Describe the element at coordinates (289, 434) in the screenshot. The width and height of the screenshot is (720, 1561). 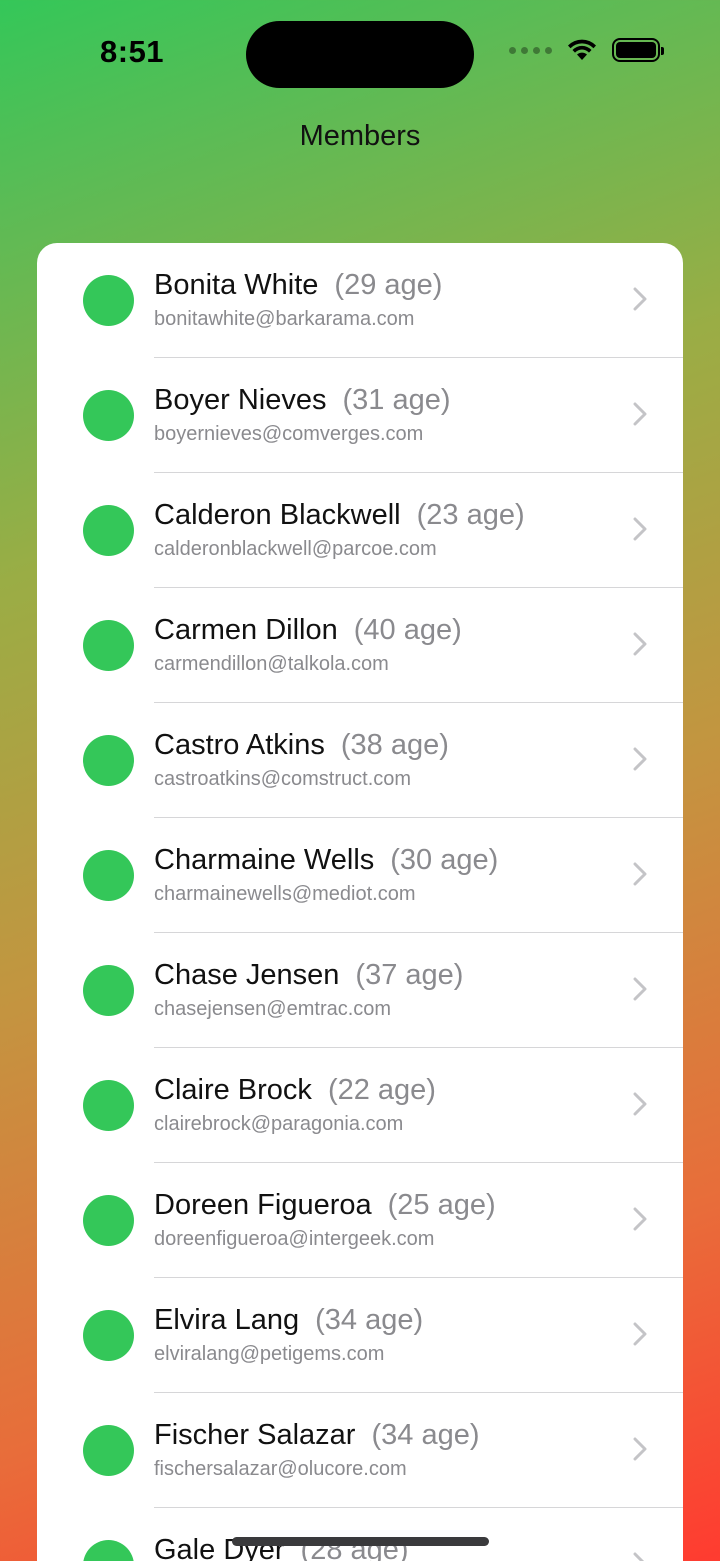
I see `member-email: boyernieves@comverges.com` at that location.